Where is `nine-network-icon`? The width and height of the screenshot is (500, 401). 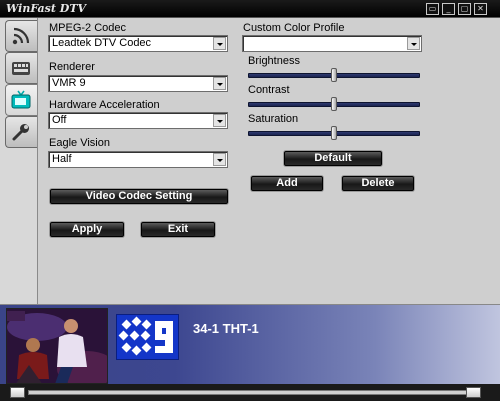
nine-network-icon is located at coordinates (145, 336).